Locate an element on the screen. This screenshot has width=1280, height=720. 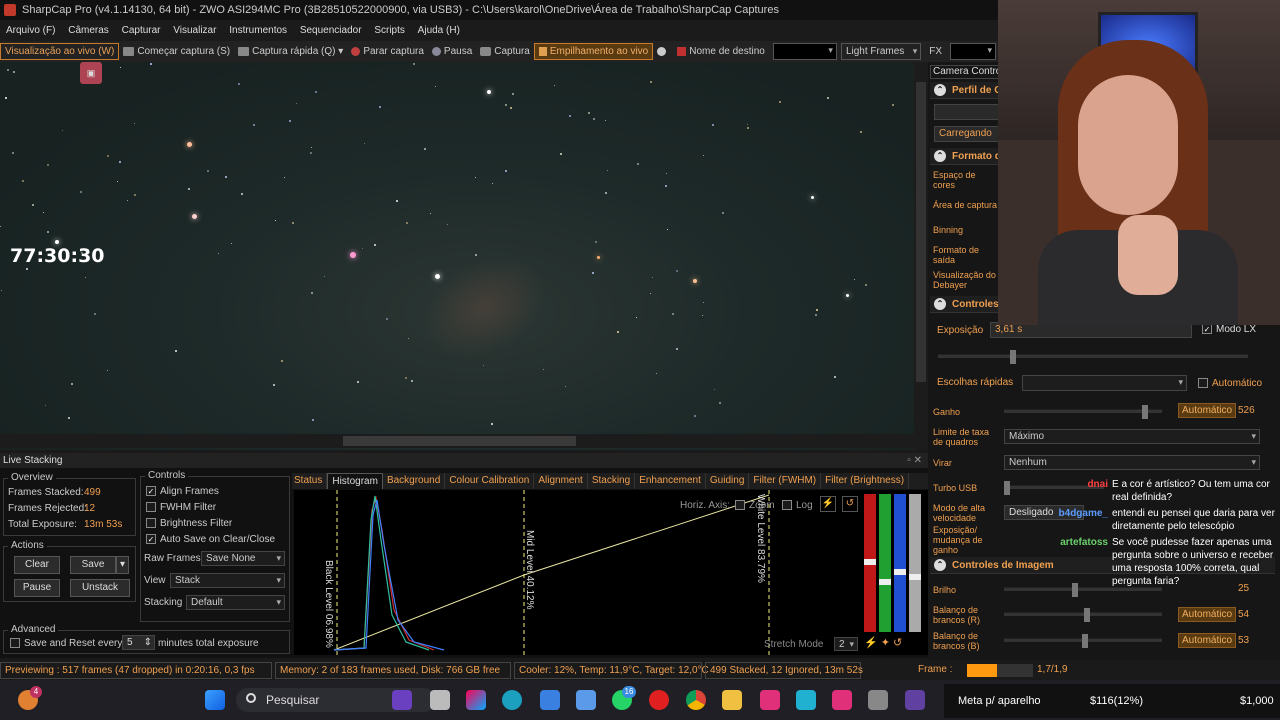
loading-button: Carregando is located at coordinates (969, 134).